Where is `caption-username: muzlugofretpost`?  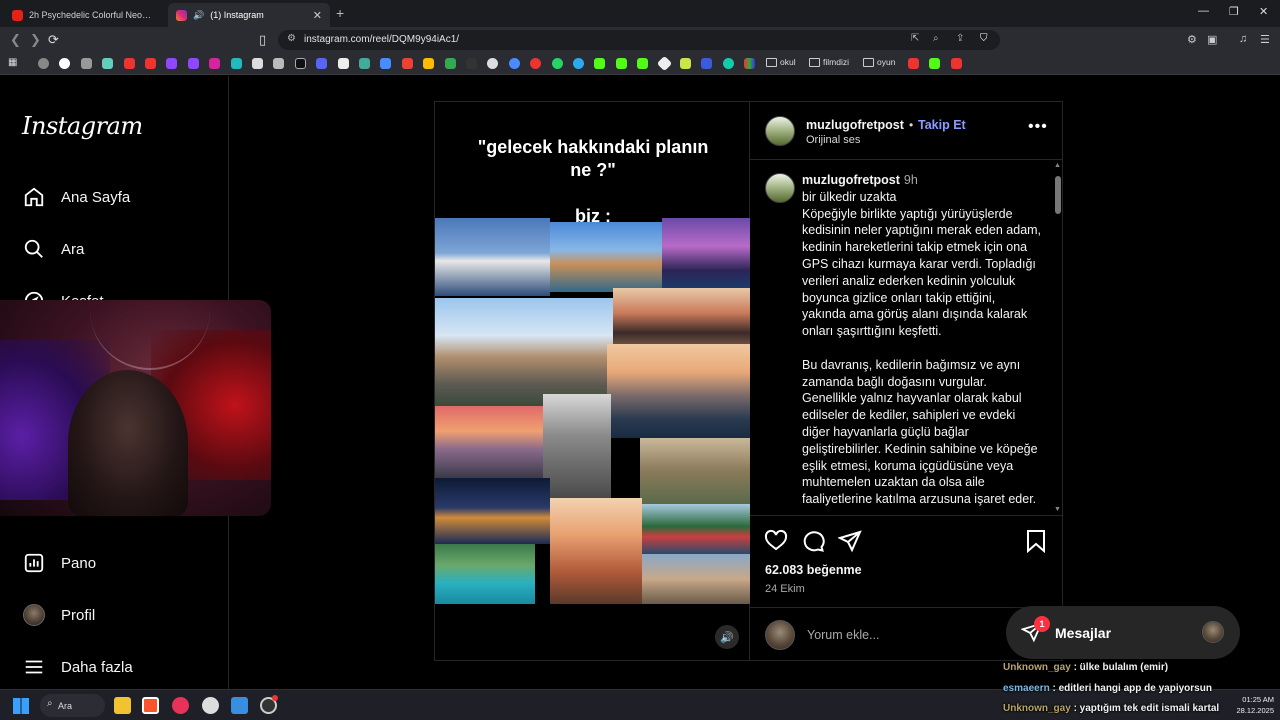
caption-username: muzlugofretpost is located at coordinates (851, 180).